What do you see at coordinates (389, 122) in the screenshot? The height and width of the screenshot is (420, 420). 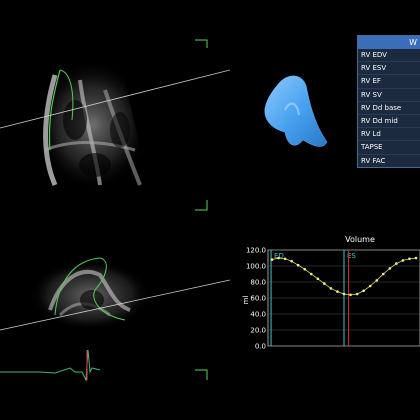 I see `measurement-rv-dd-mid: RV Dd mid` at bounding box center [389, 122].